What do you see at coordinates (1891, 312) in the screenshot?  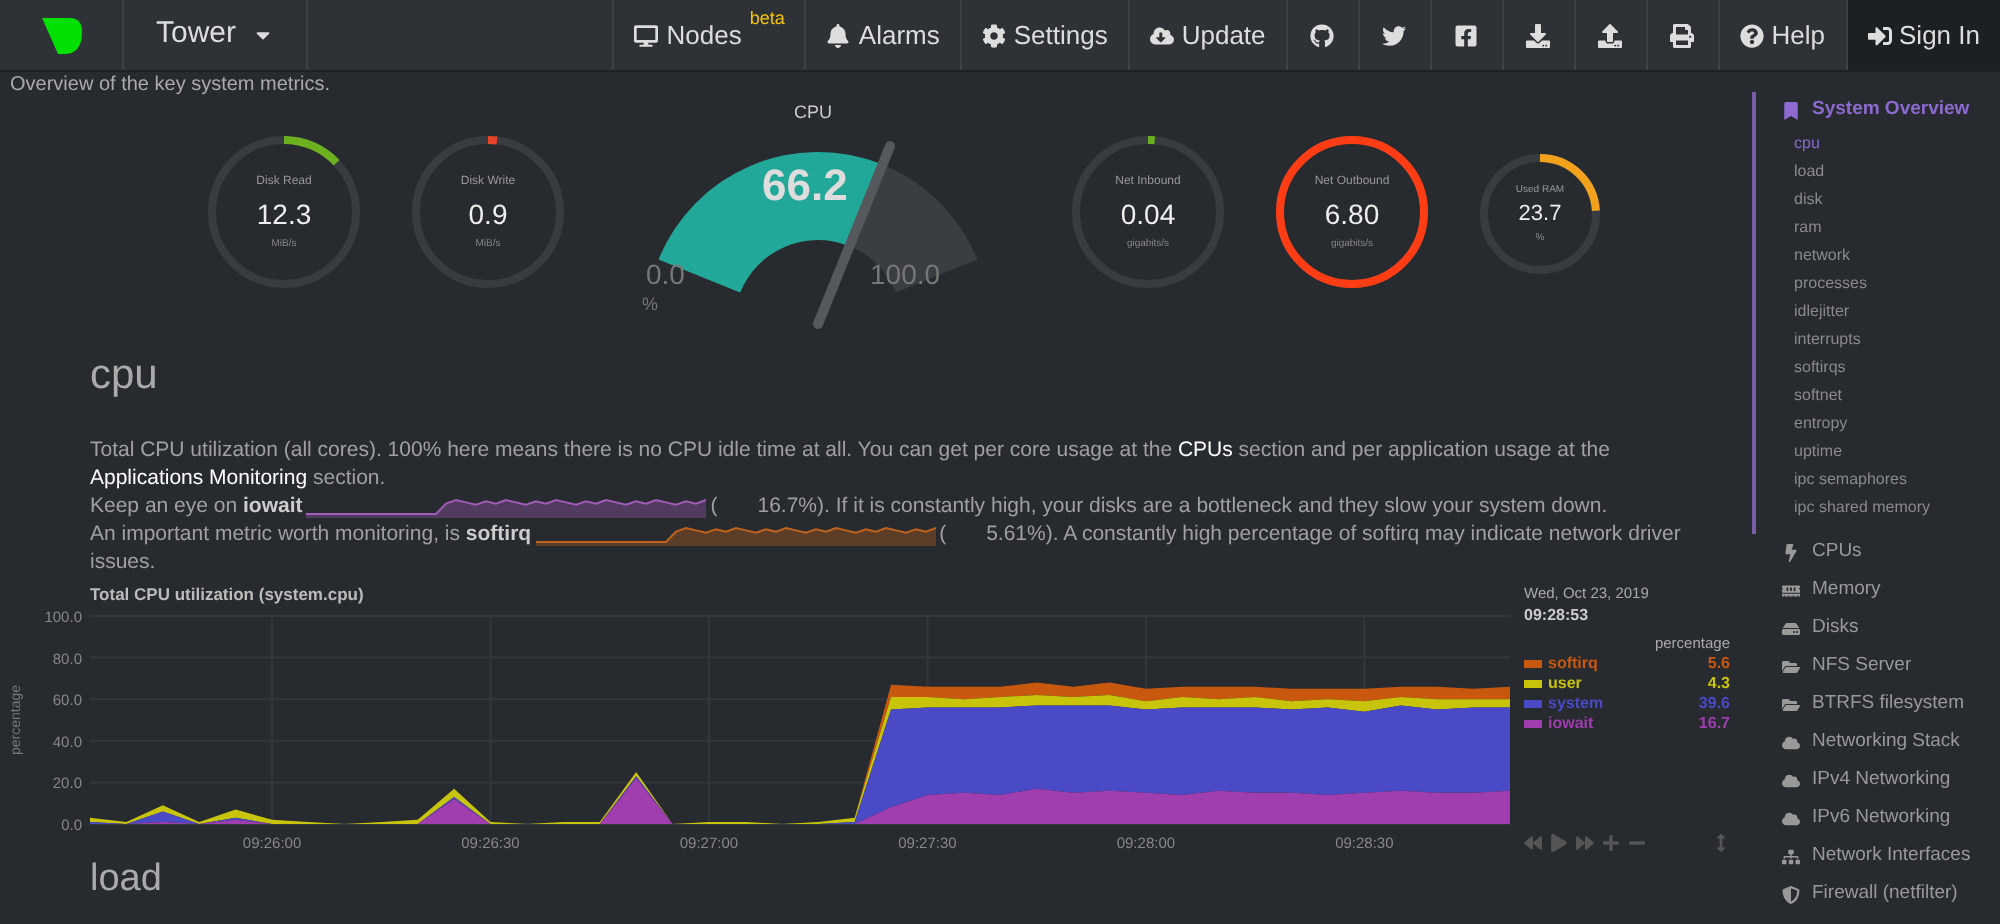 I see `sidebar-item: idlejitter` at bounding box center [1891, 312].